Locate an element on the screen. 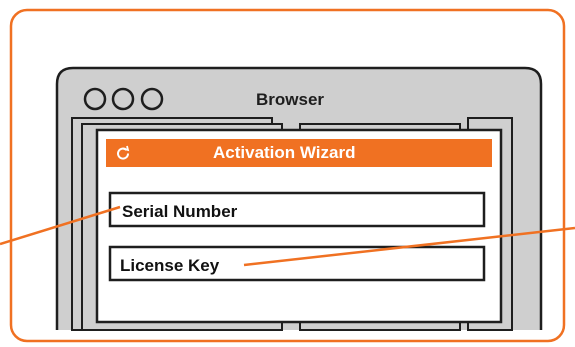 The image size is (575, 347). license-key-label: License Key is located at coordinates (170, 265).